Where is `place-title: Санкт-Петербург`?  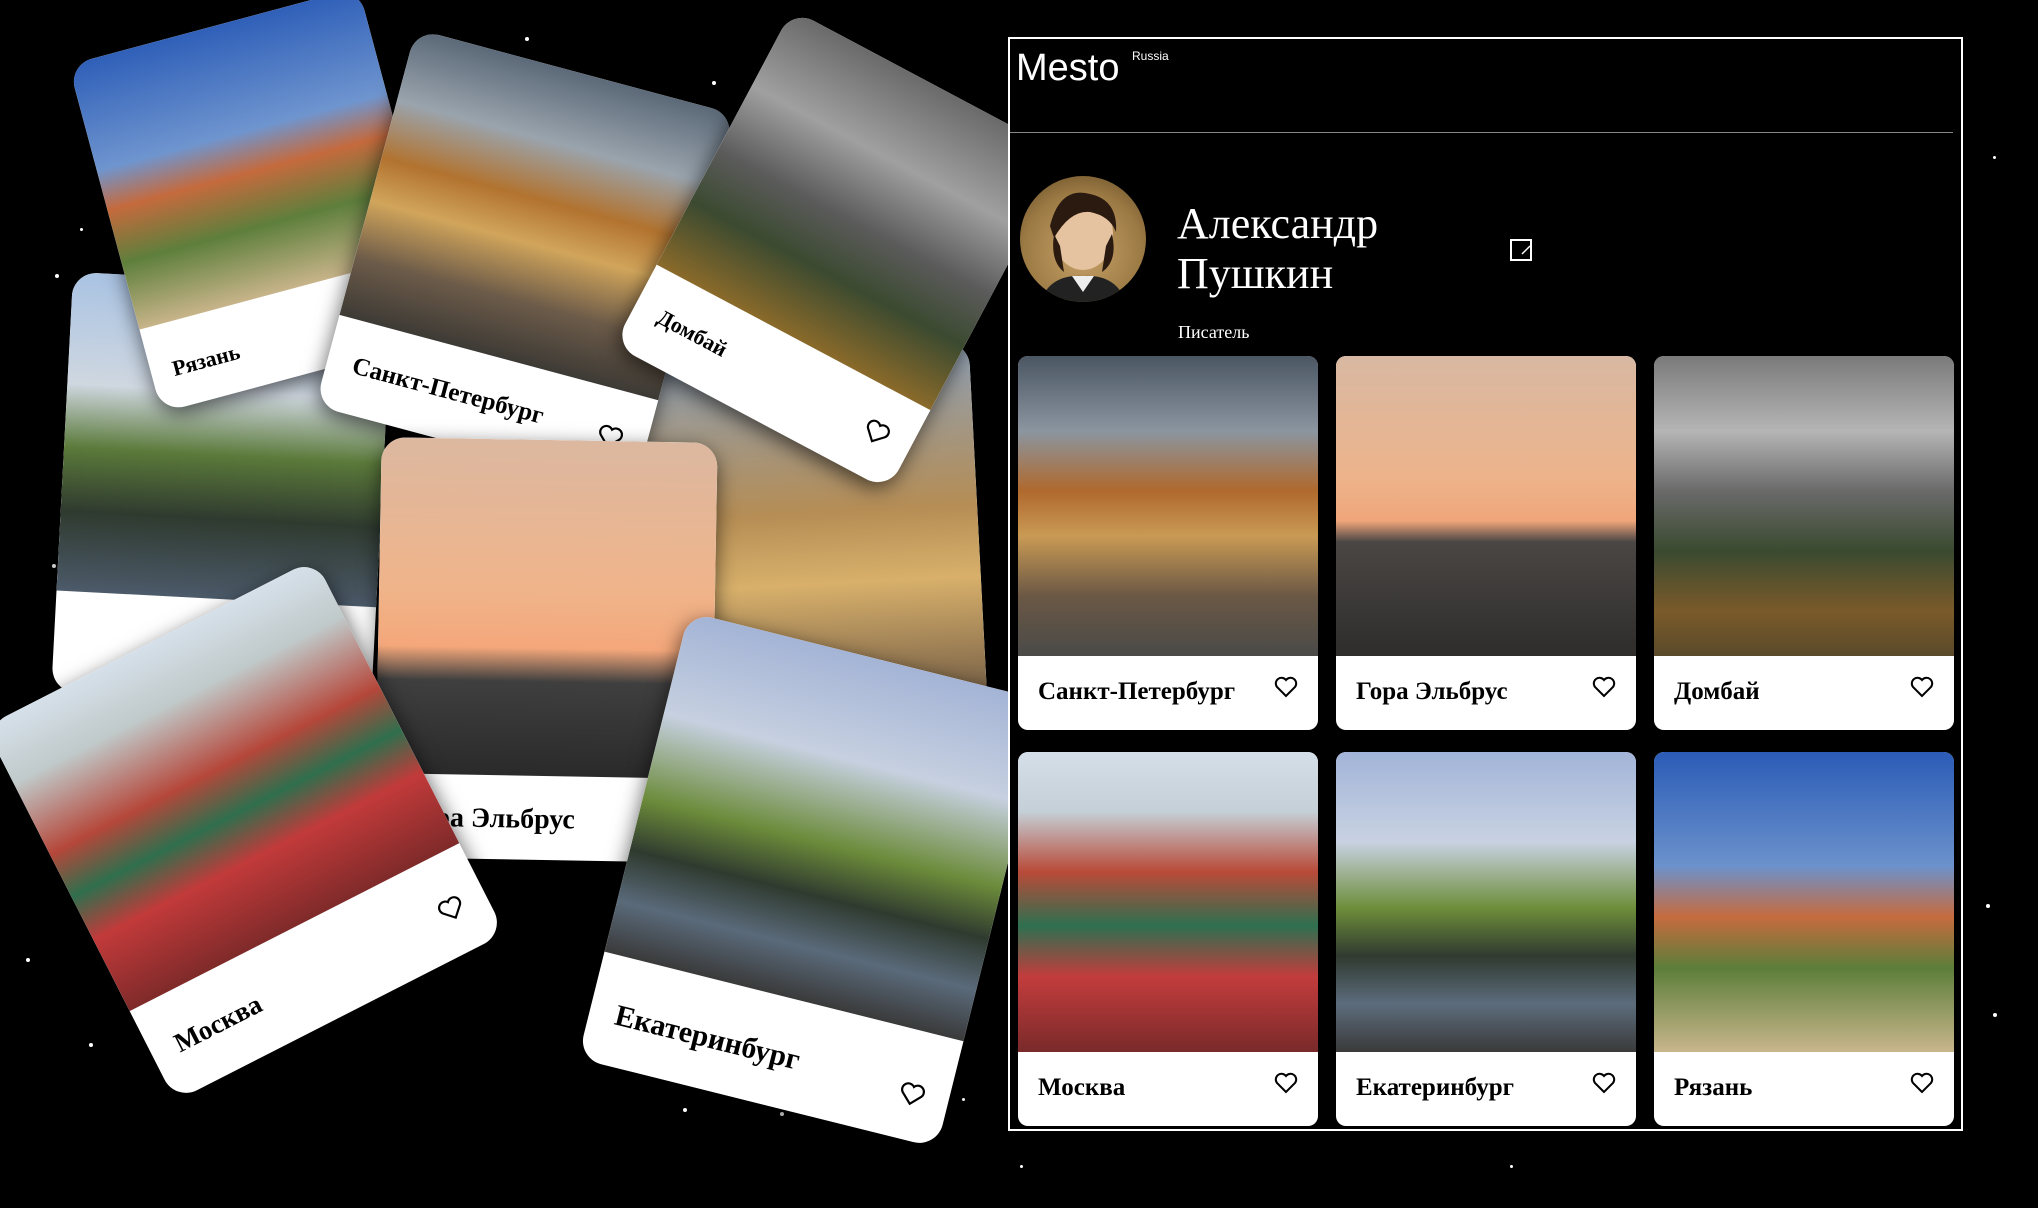
place-title: Санкт-Петербург is located at coordinates (1137, 691).